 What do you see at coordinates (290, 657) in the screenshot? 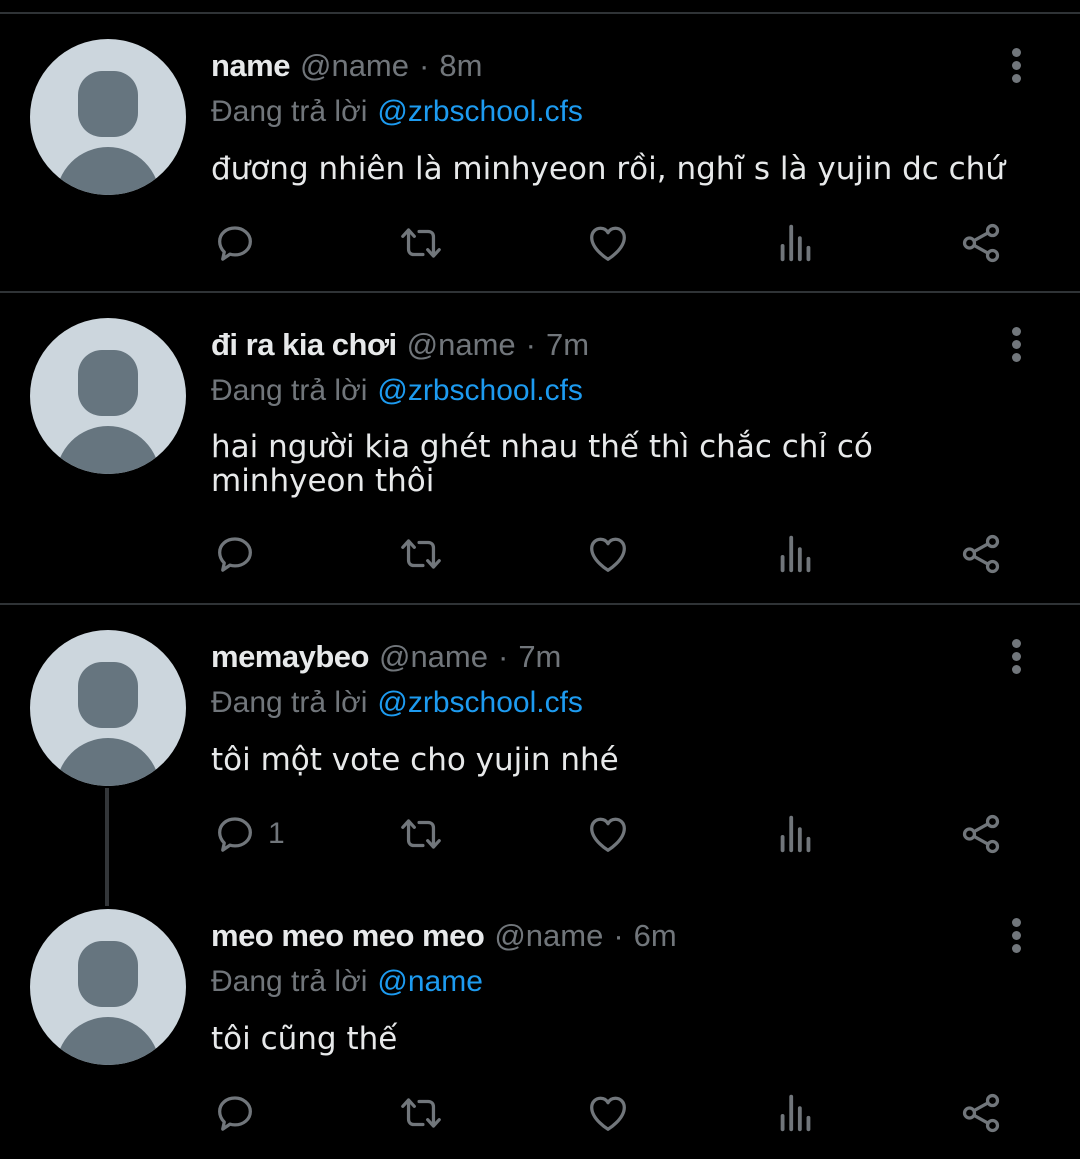
I see `display-name: memaybeo` at bounding box center [290, 657].